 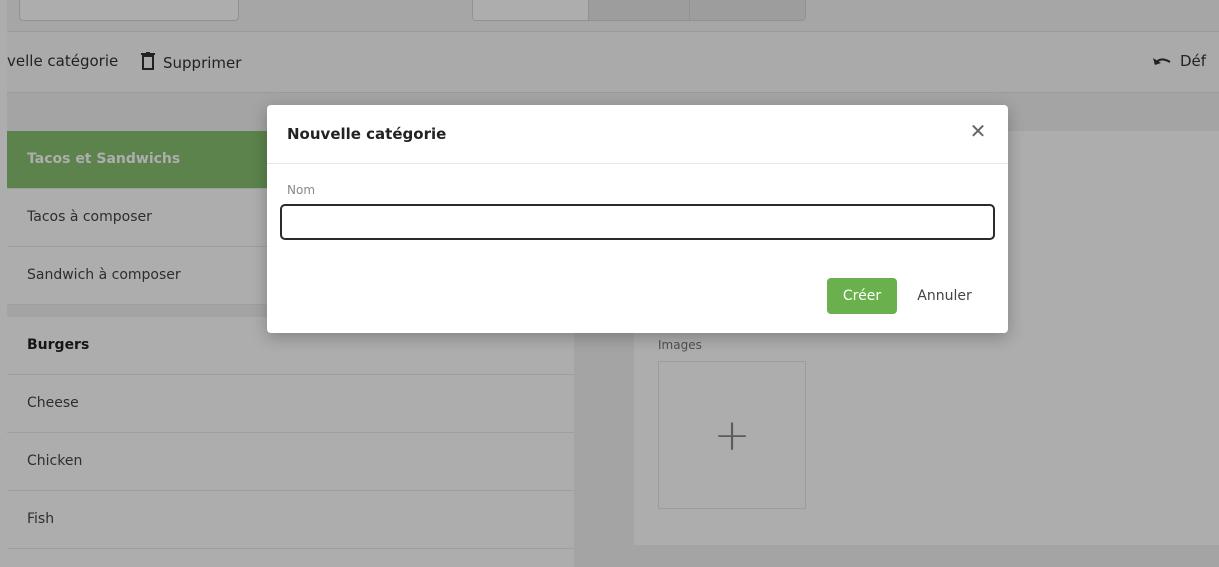 I want to click on name-field-label: Nom, so click(x=301, y=190).